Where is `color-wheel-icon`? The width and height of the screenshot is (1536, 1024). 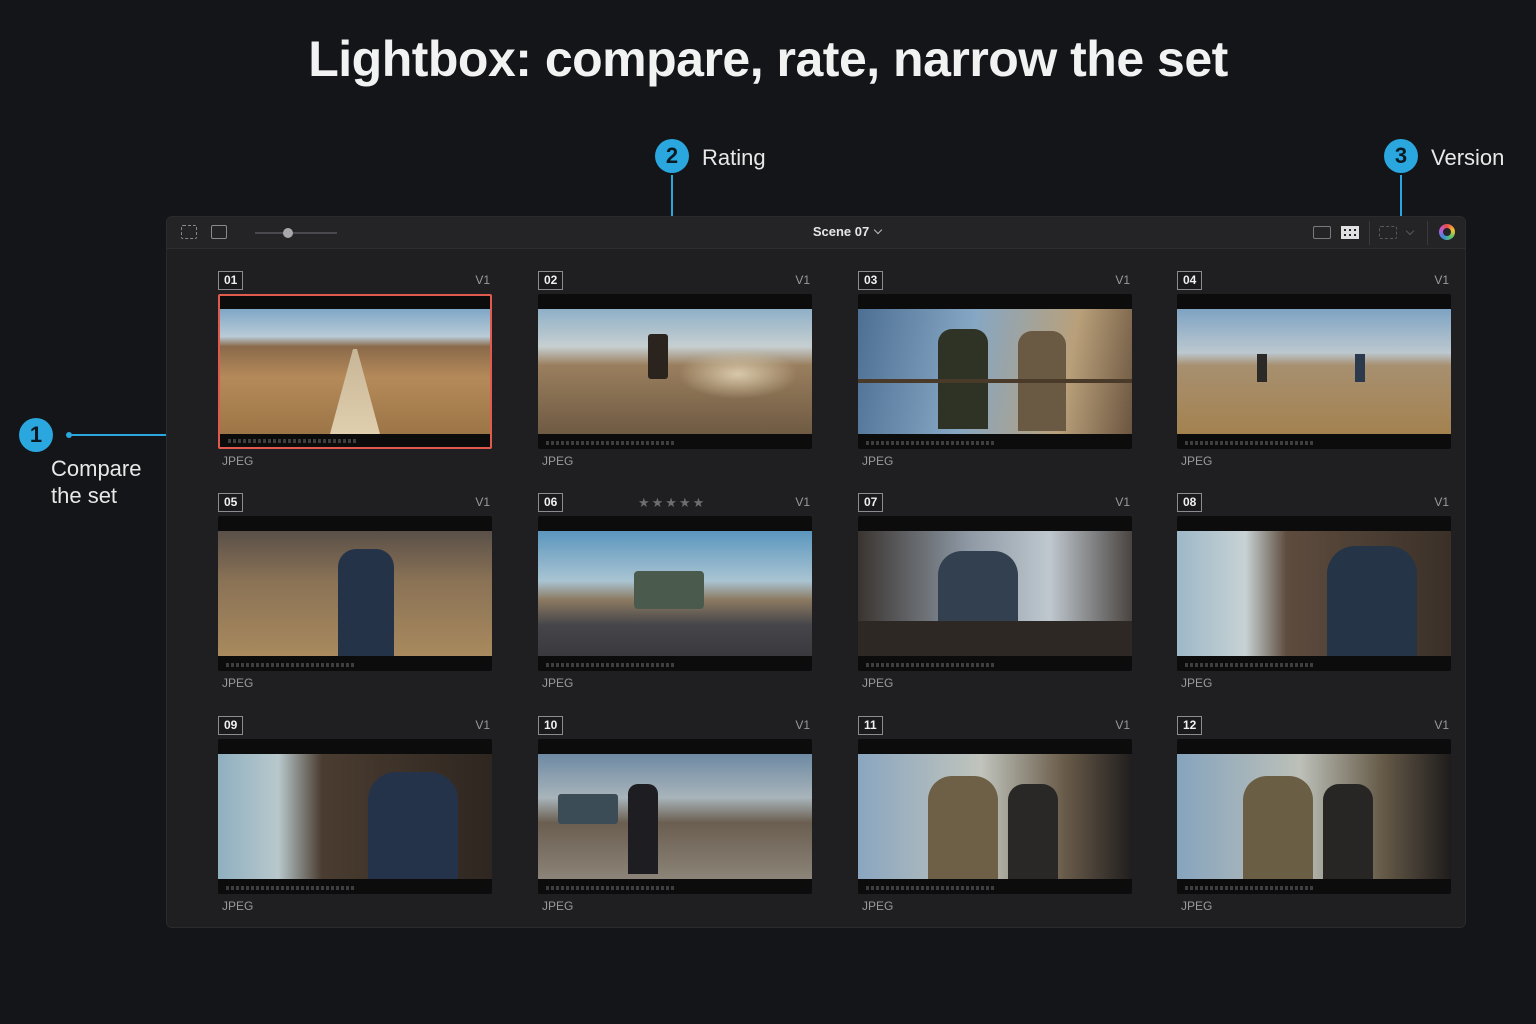
color-wheel-icon is located at coordinates (1447, 232).